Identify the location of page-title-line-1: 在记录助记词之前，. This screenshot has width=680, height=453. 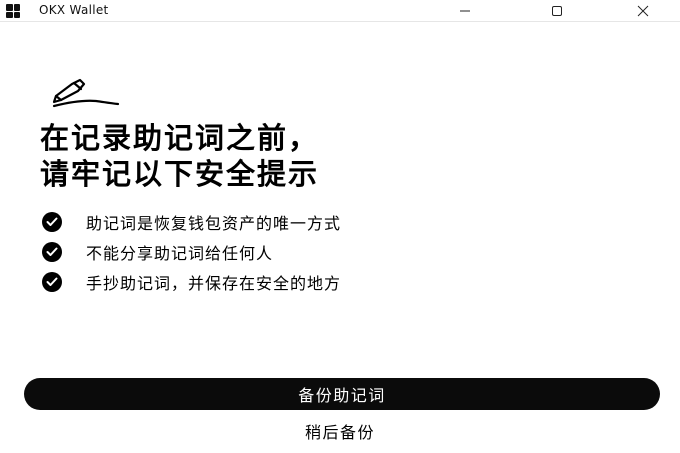
(180, 138).